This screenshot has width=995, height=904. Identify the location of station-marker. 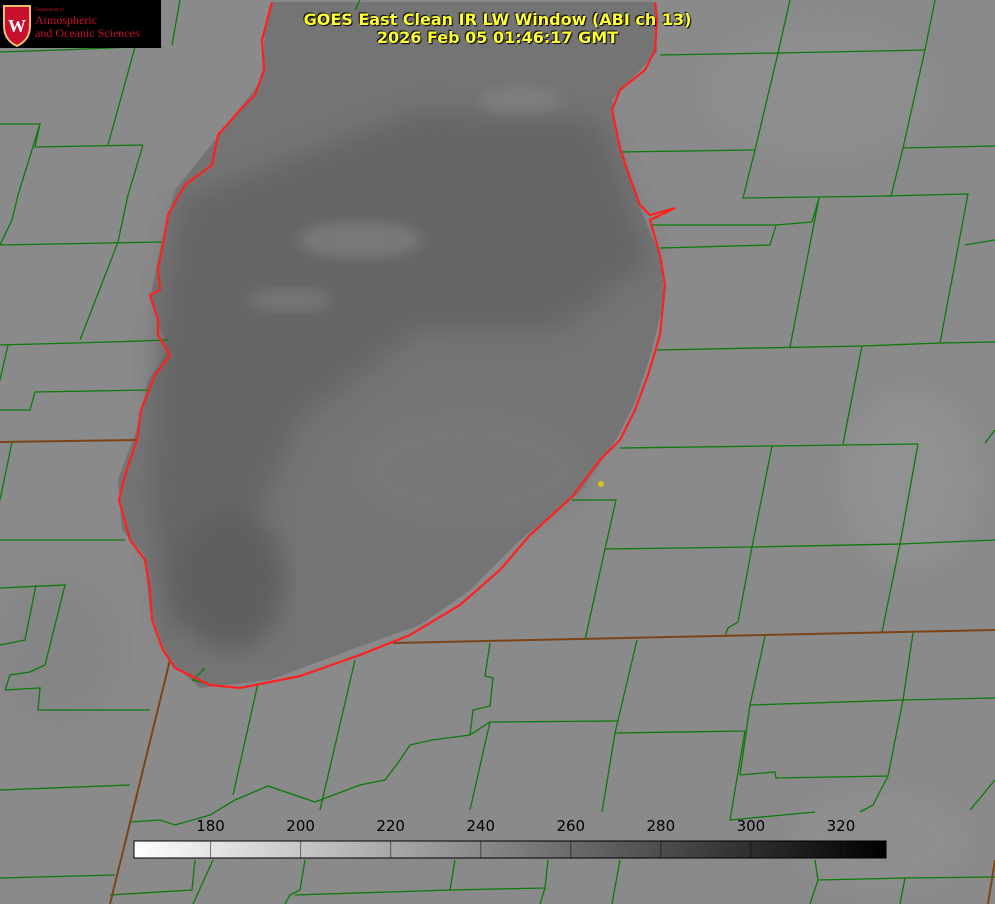
(601, 484).